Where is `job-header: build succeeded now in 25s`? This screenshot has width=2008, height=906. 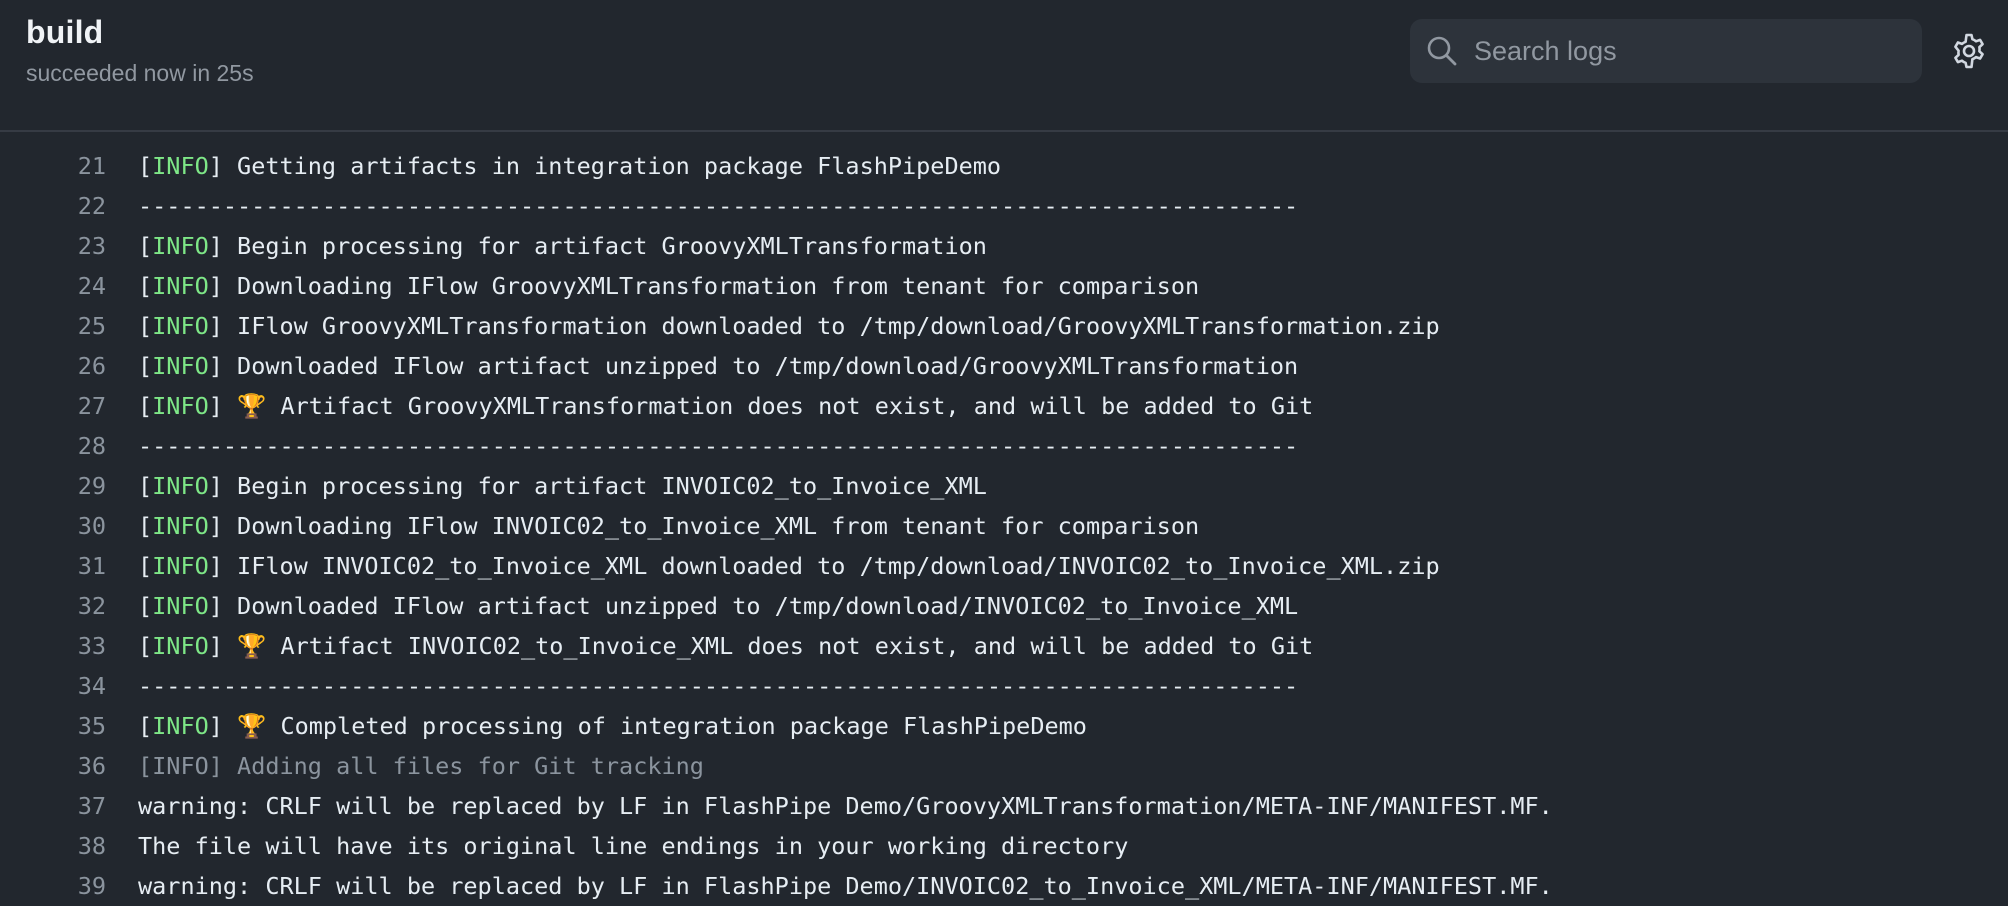 job-header: build succeeded now in 25s is located at coordinates (1004, 66).